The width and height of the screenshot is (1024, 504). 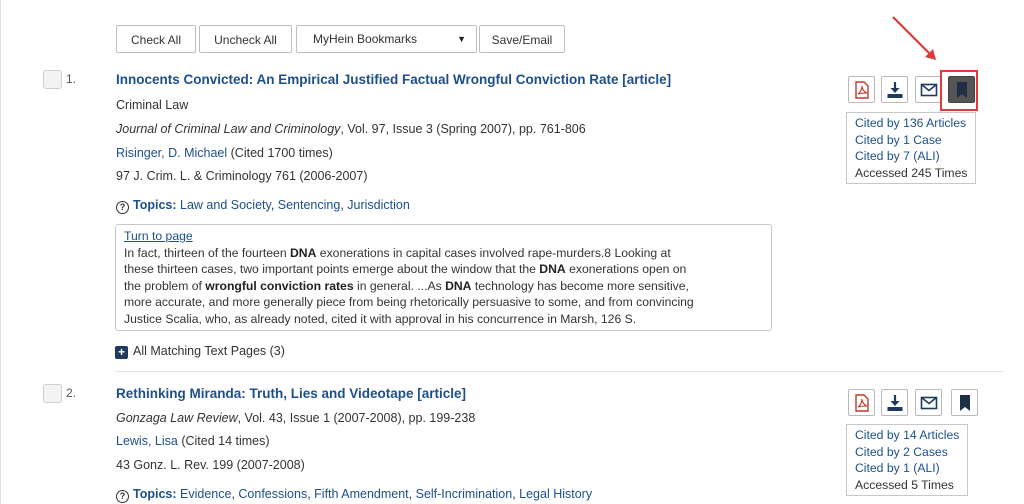 I want to click on result-citation: 43 Gonz. L. Rev. 199 (2007-2008), so click(x=210, y=465).